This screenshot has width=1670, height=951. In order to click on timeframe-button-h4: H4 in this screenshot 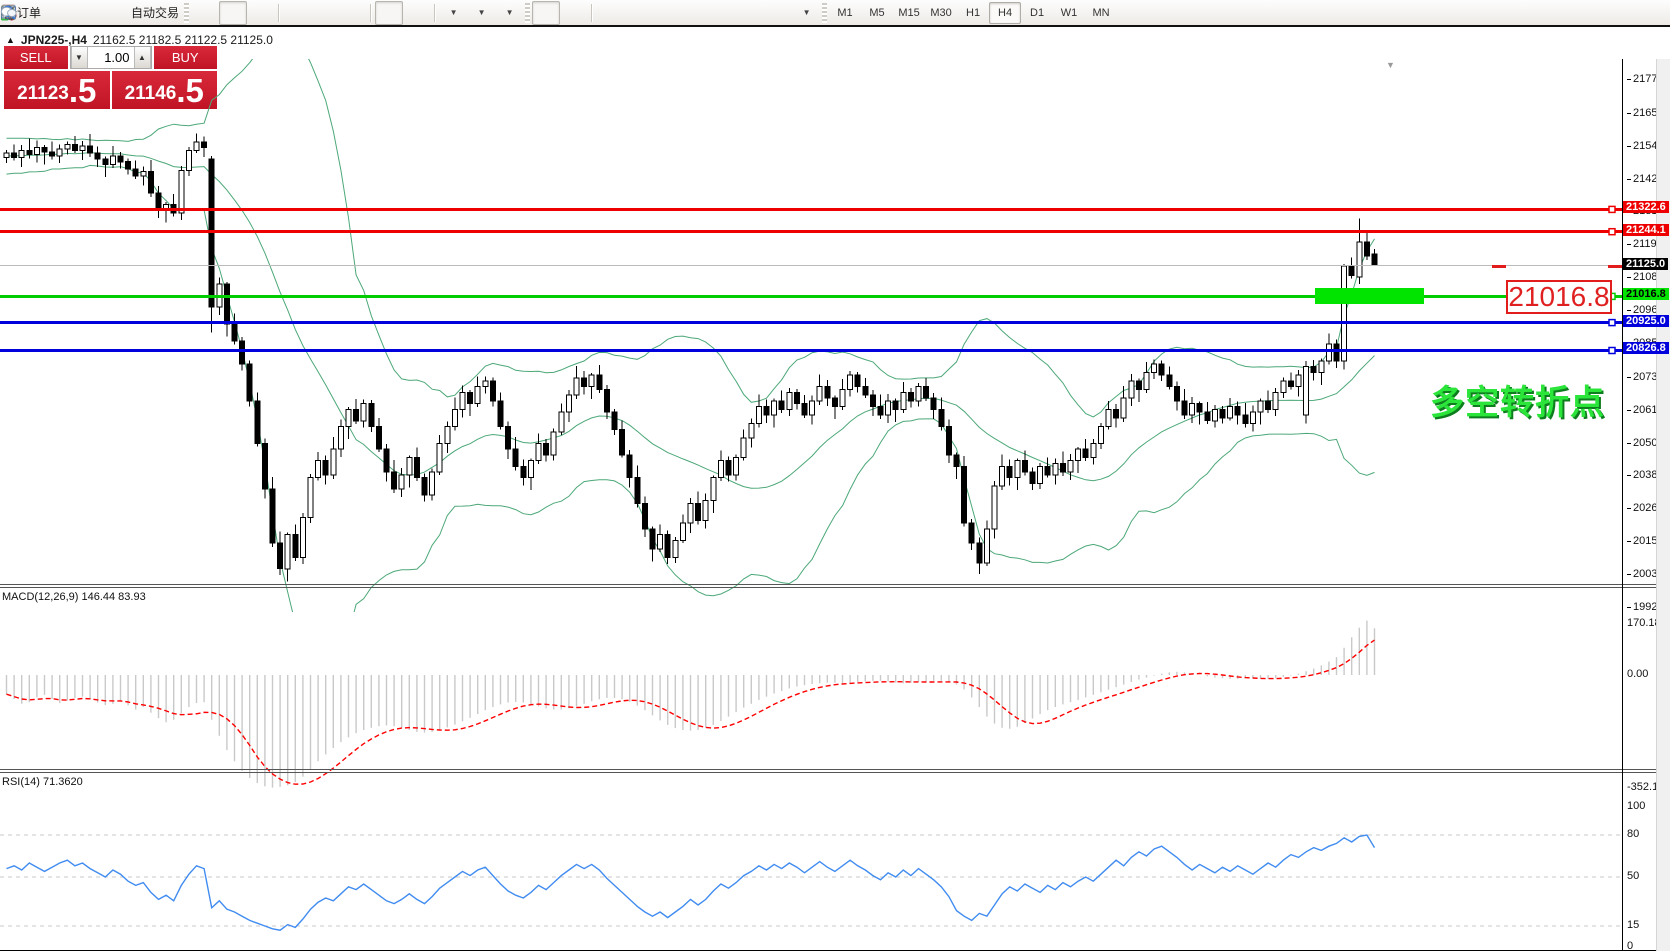, I will do `click(1005, 12)`.